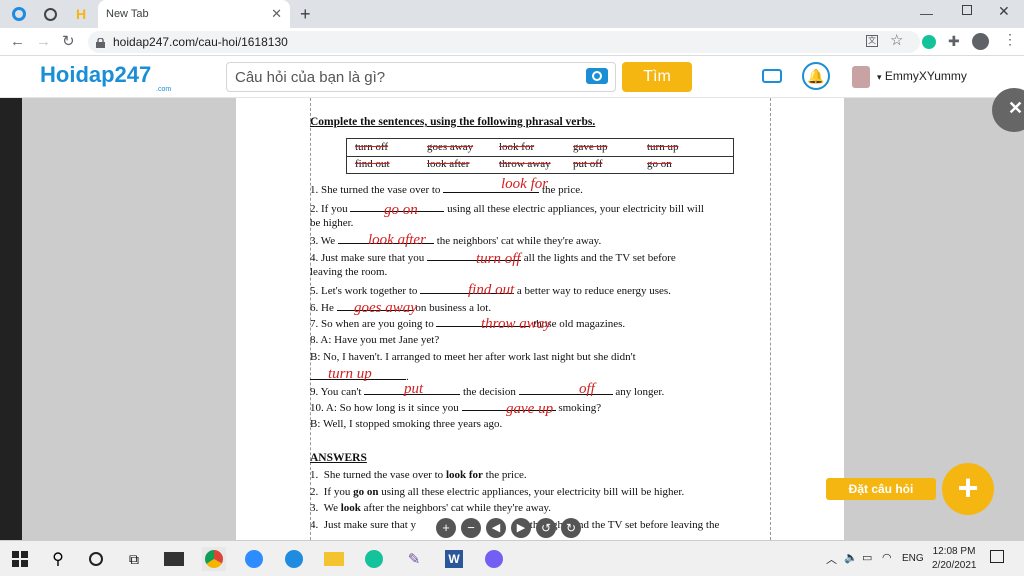 Image resolution: width=1024 pixels, height=576 pixels. What do you see at coordinates (18, 14) in the screenshot?
I see `tab-edge-pinned` at bounding box center [18, 14].